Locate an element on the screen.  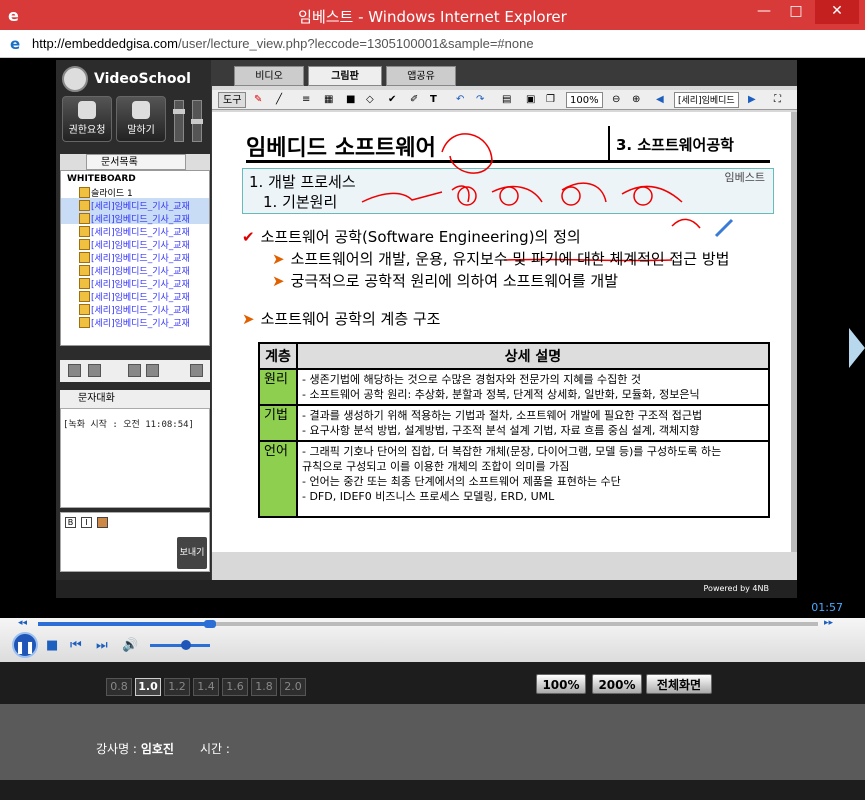
close-button: ✕ is located at coordinates (837, 12).